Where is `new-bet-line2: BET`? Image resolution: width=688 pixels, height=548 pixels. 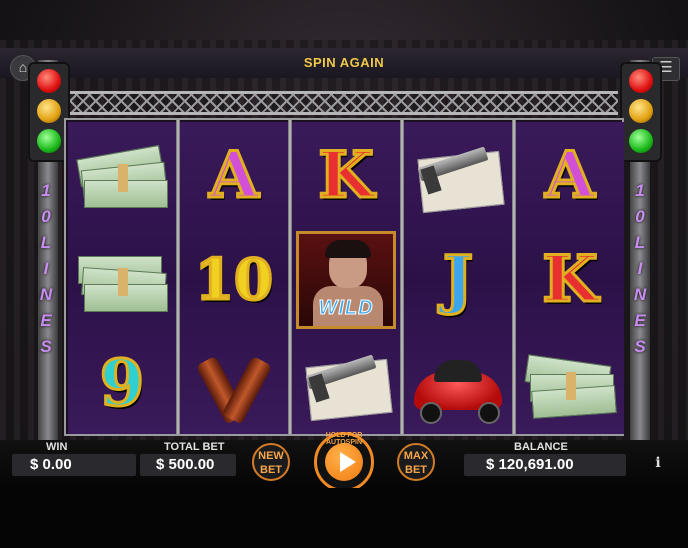 new-bet-line2: BET is located at coordinates (271, 470).